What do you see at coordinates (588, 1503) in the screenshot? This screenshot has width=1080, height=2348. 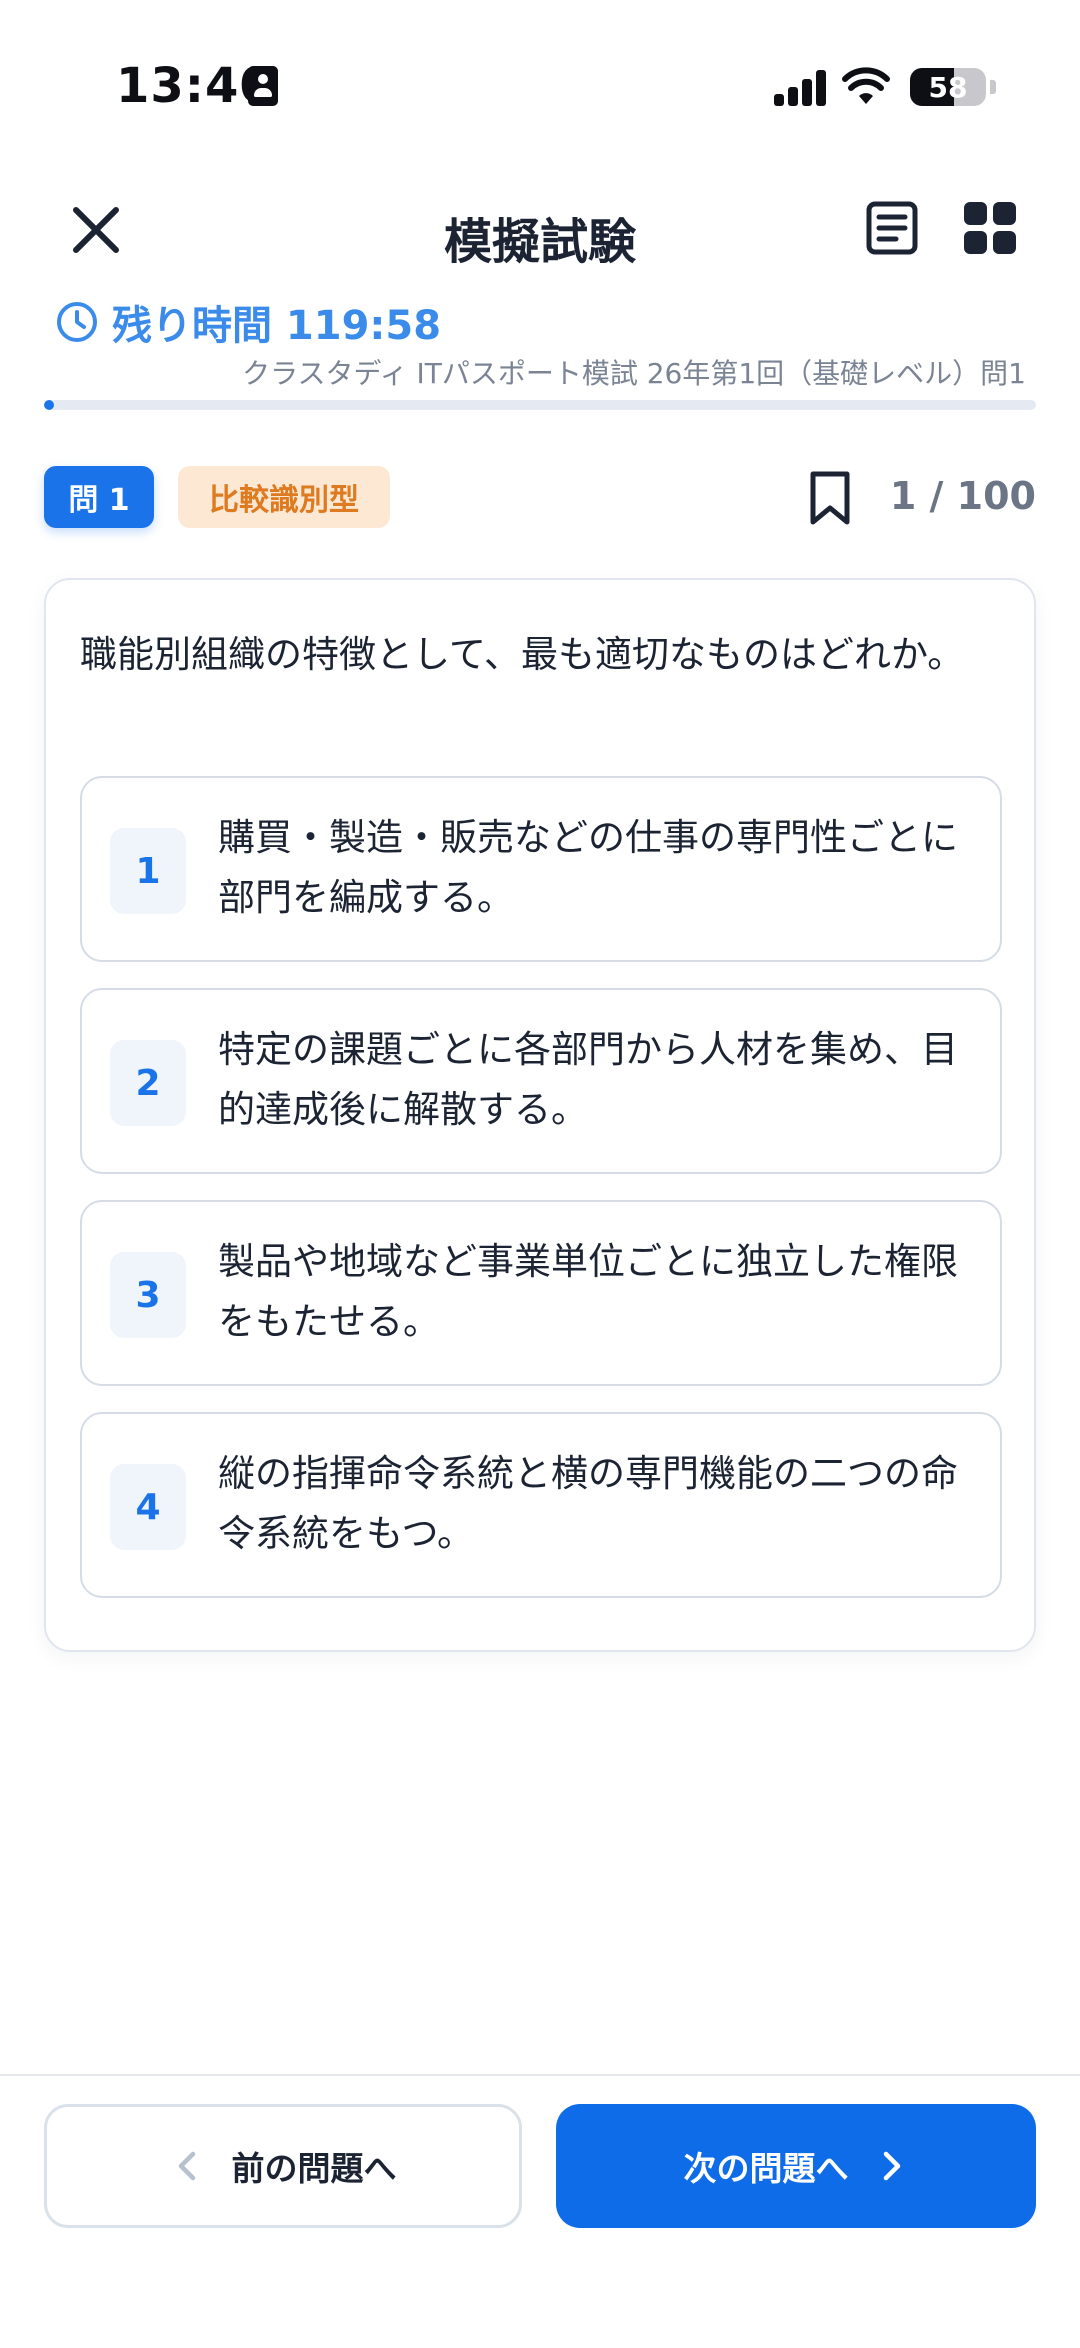 I see `option-text: 縦の指揮命令系統と横の専門機能の二つの命令系統をもつ。` at bounding box center [588, 1503].